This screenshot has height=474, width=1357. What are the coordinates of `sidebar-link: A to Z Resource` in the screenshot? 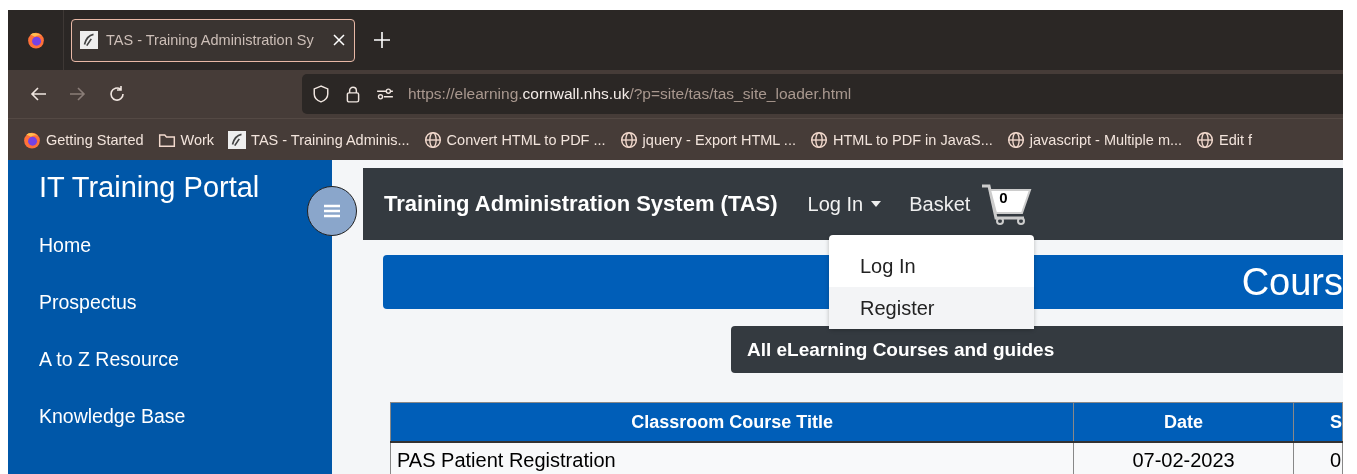 It's located at (109, 359).